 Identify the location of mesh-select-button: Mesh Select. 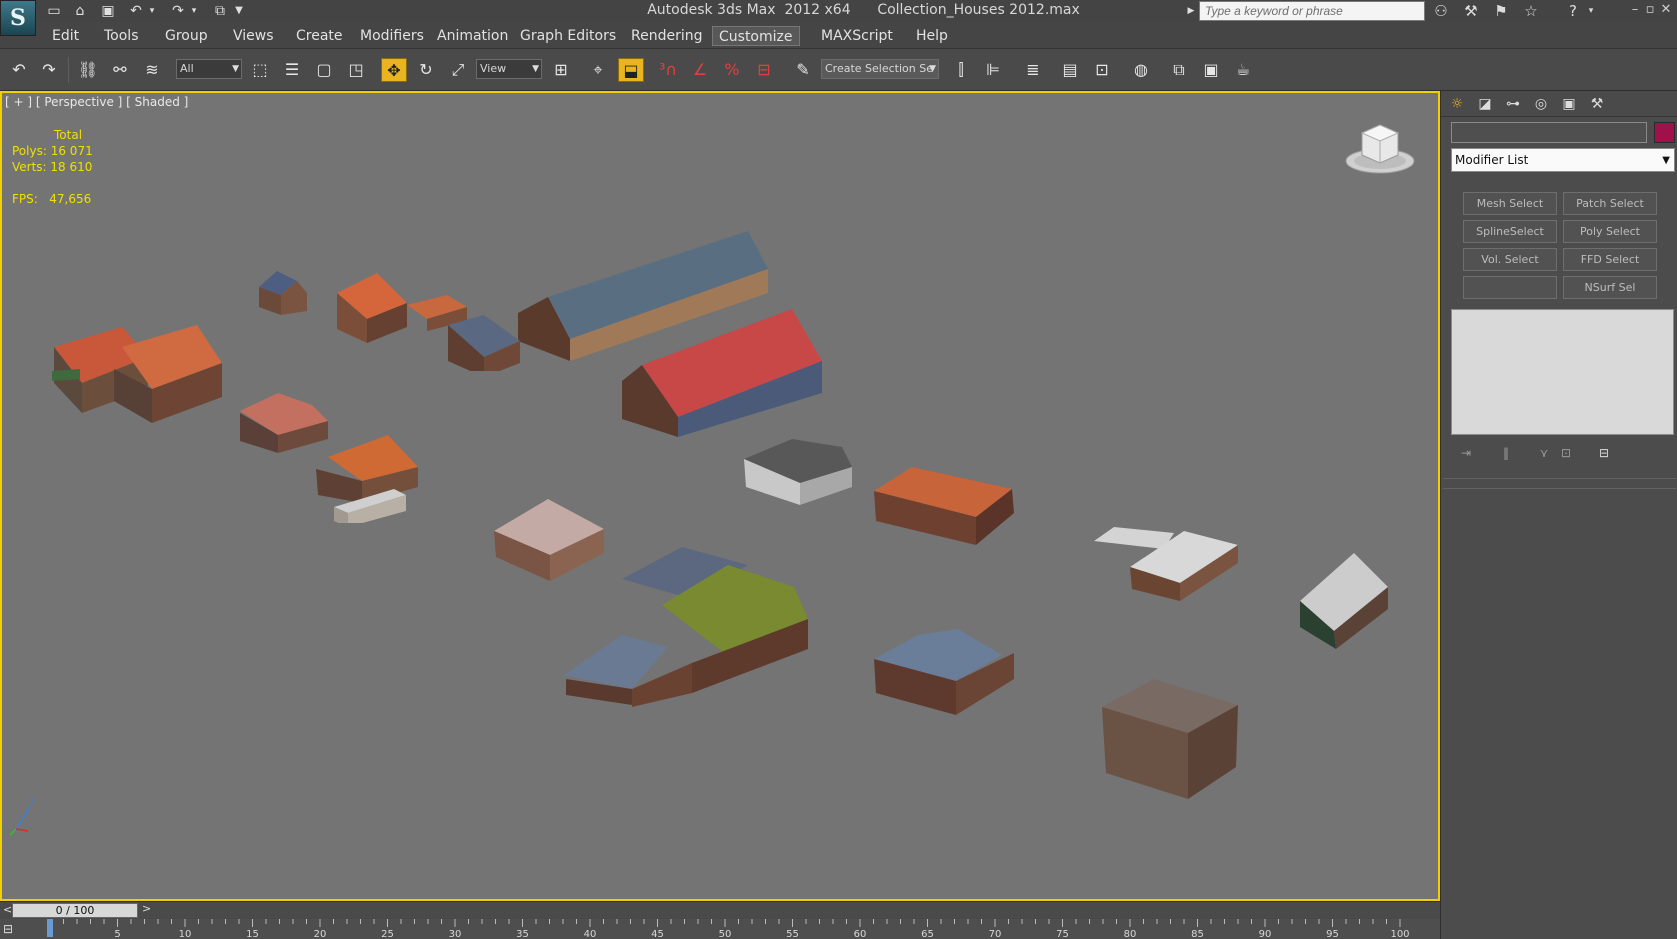
(1510, 203).